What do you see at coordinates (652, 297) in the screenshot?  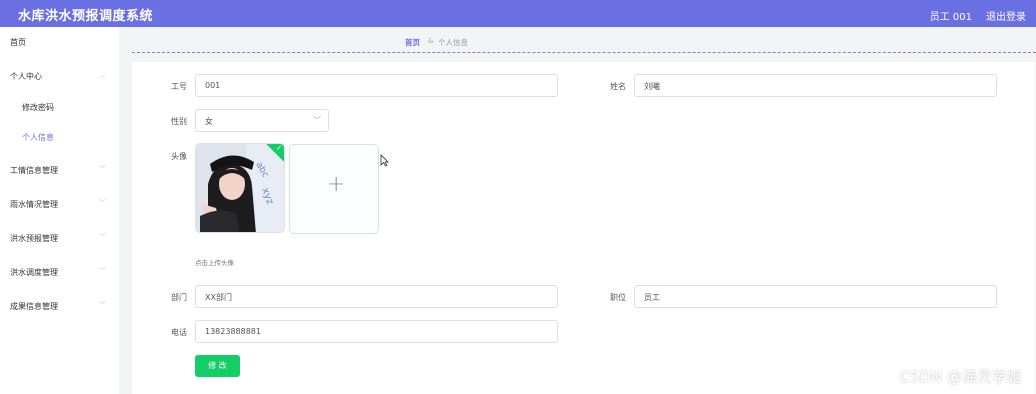 I see `position-value: 员工` at bounding box center [652, 297].